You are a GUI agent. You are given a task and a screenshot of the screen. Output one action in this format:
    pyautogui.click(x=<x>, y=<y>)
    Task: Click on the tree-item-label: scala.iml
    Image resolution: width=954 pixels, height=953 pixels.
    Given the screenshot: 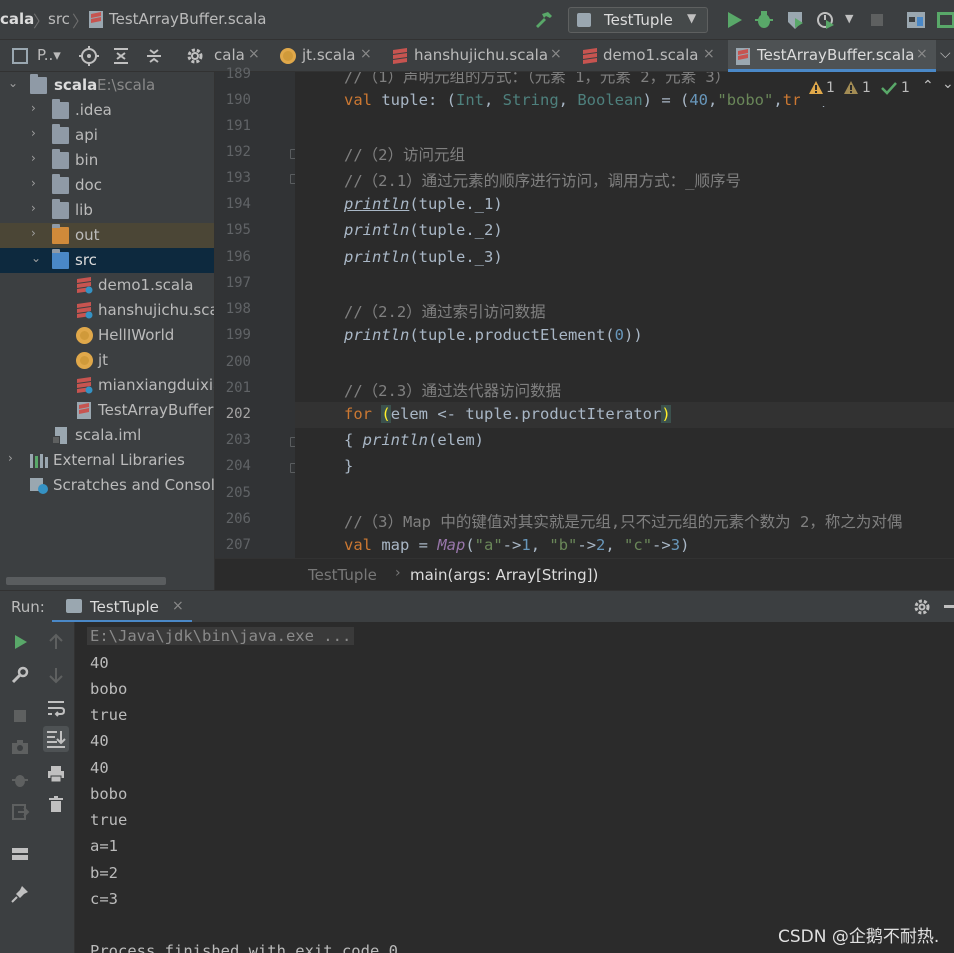 What is the action you would take?
    pyautogui.click(x=108, y=435)
    